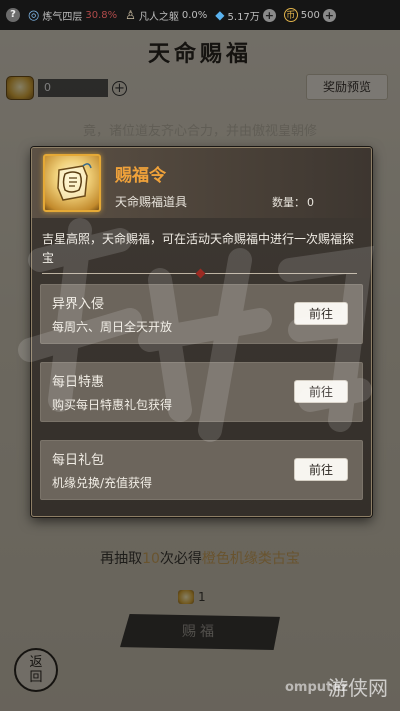  What do you see at coordinates (78, 460) in the screenshot?
I see `source-title: 每日礼包` at bounding box center [78, 460].